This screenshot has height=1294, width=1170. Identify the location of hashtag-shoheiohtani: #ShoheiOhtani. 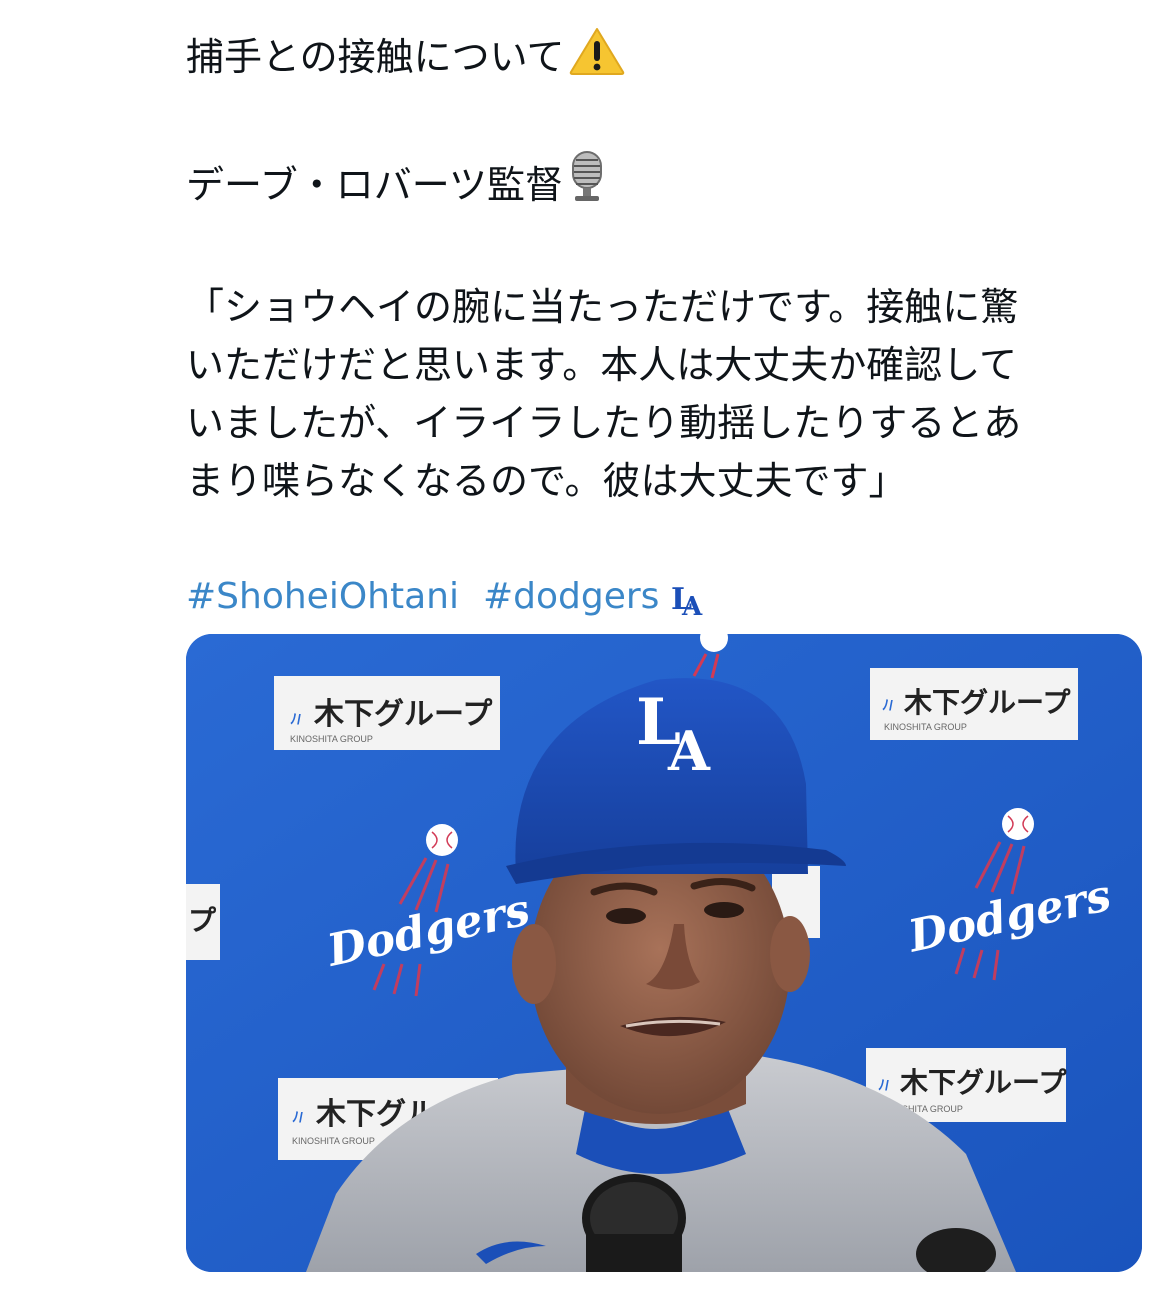
(322, 597).